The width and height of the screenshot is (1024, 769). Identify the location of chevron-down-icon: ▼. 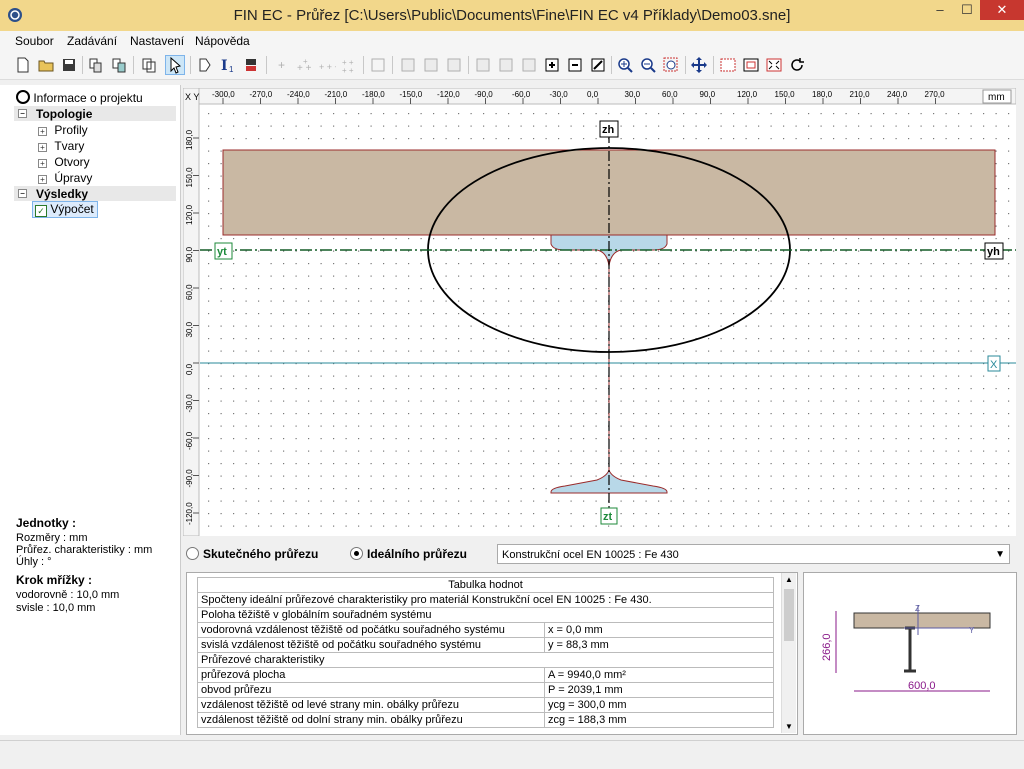
(1000, 555).